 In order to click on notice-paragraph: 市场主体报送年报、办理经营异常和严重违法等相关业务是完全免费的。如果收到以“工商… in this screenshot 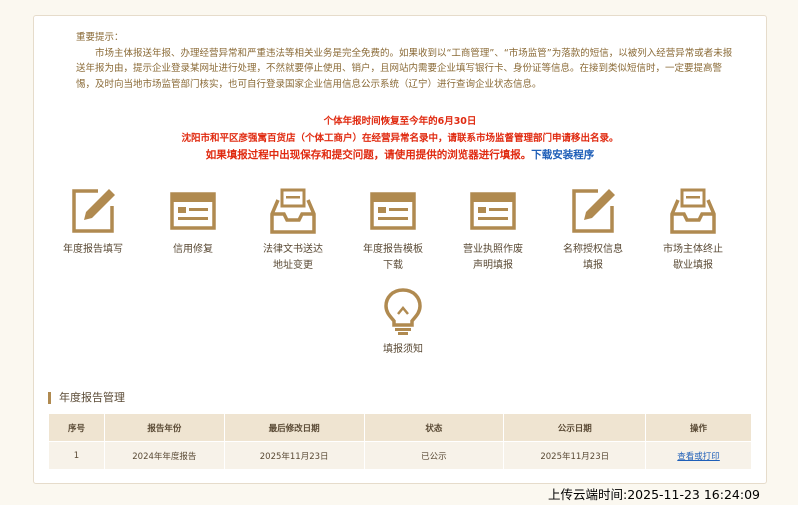, I will do `click(404, 68)`.